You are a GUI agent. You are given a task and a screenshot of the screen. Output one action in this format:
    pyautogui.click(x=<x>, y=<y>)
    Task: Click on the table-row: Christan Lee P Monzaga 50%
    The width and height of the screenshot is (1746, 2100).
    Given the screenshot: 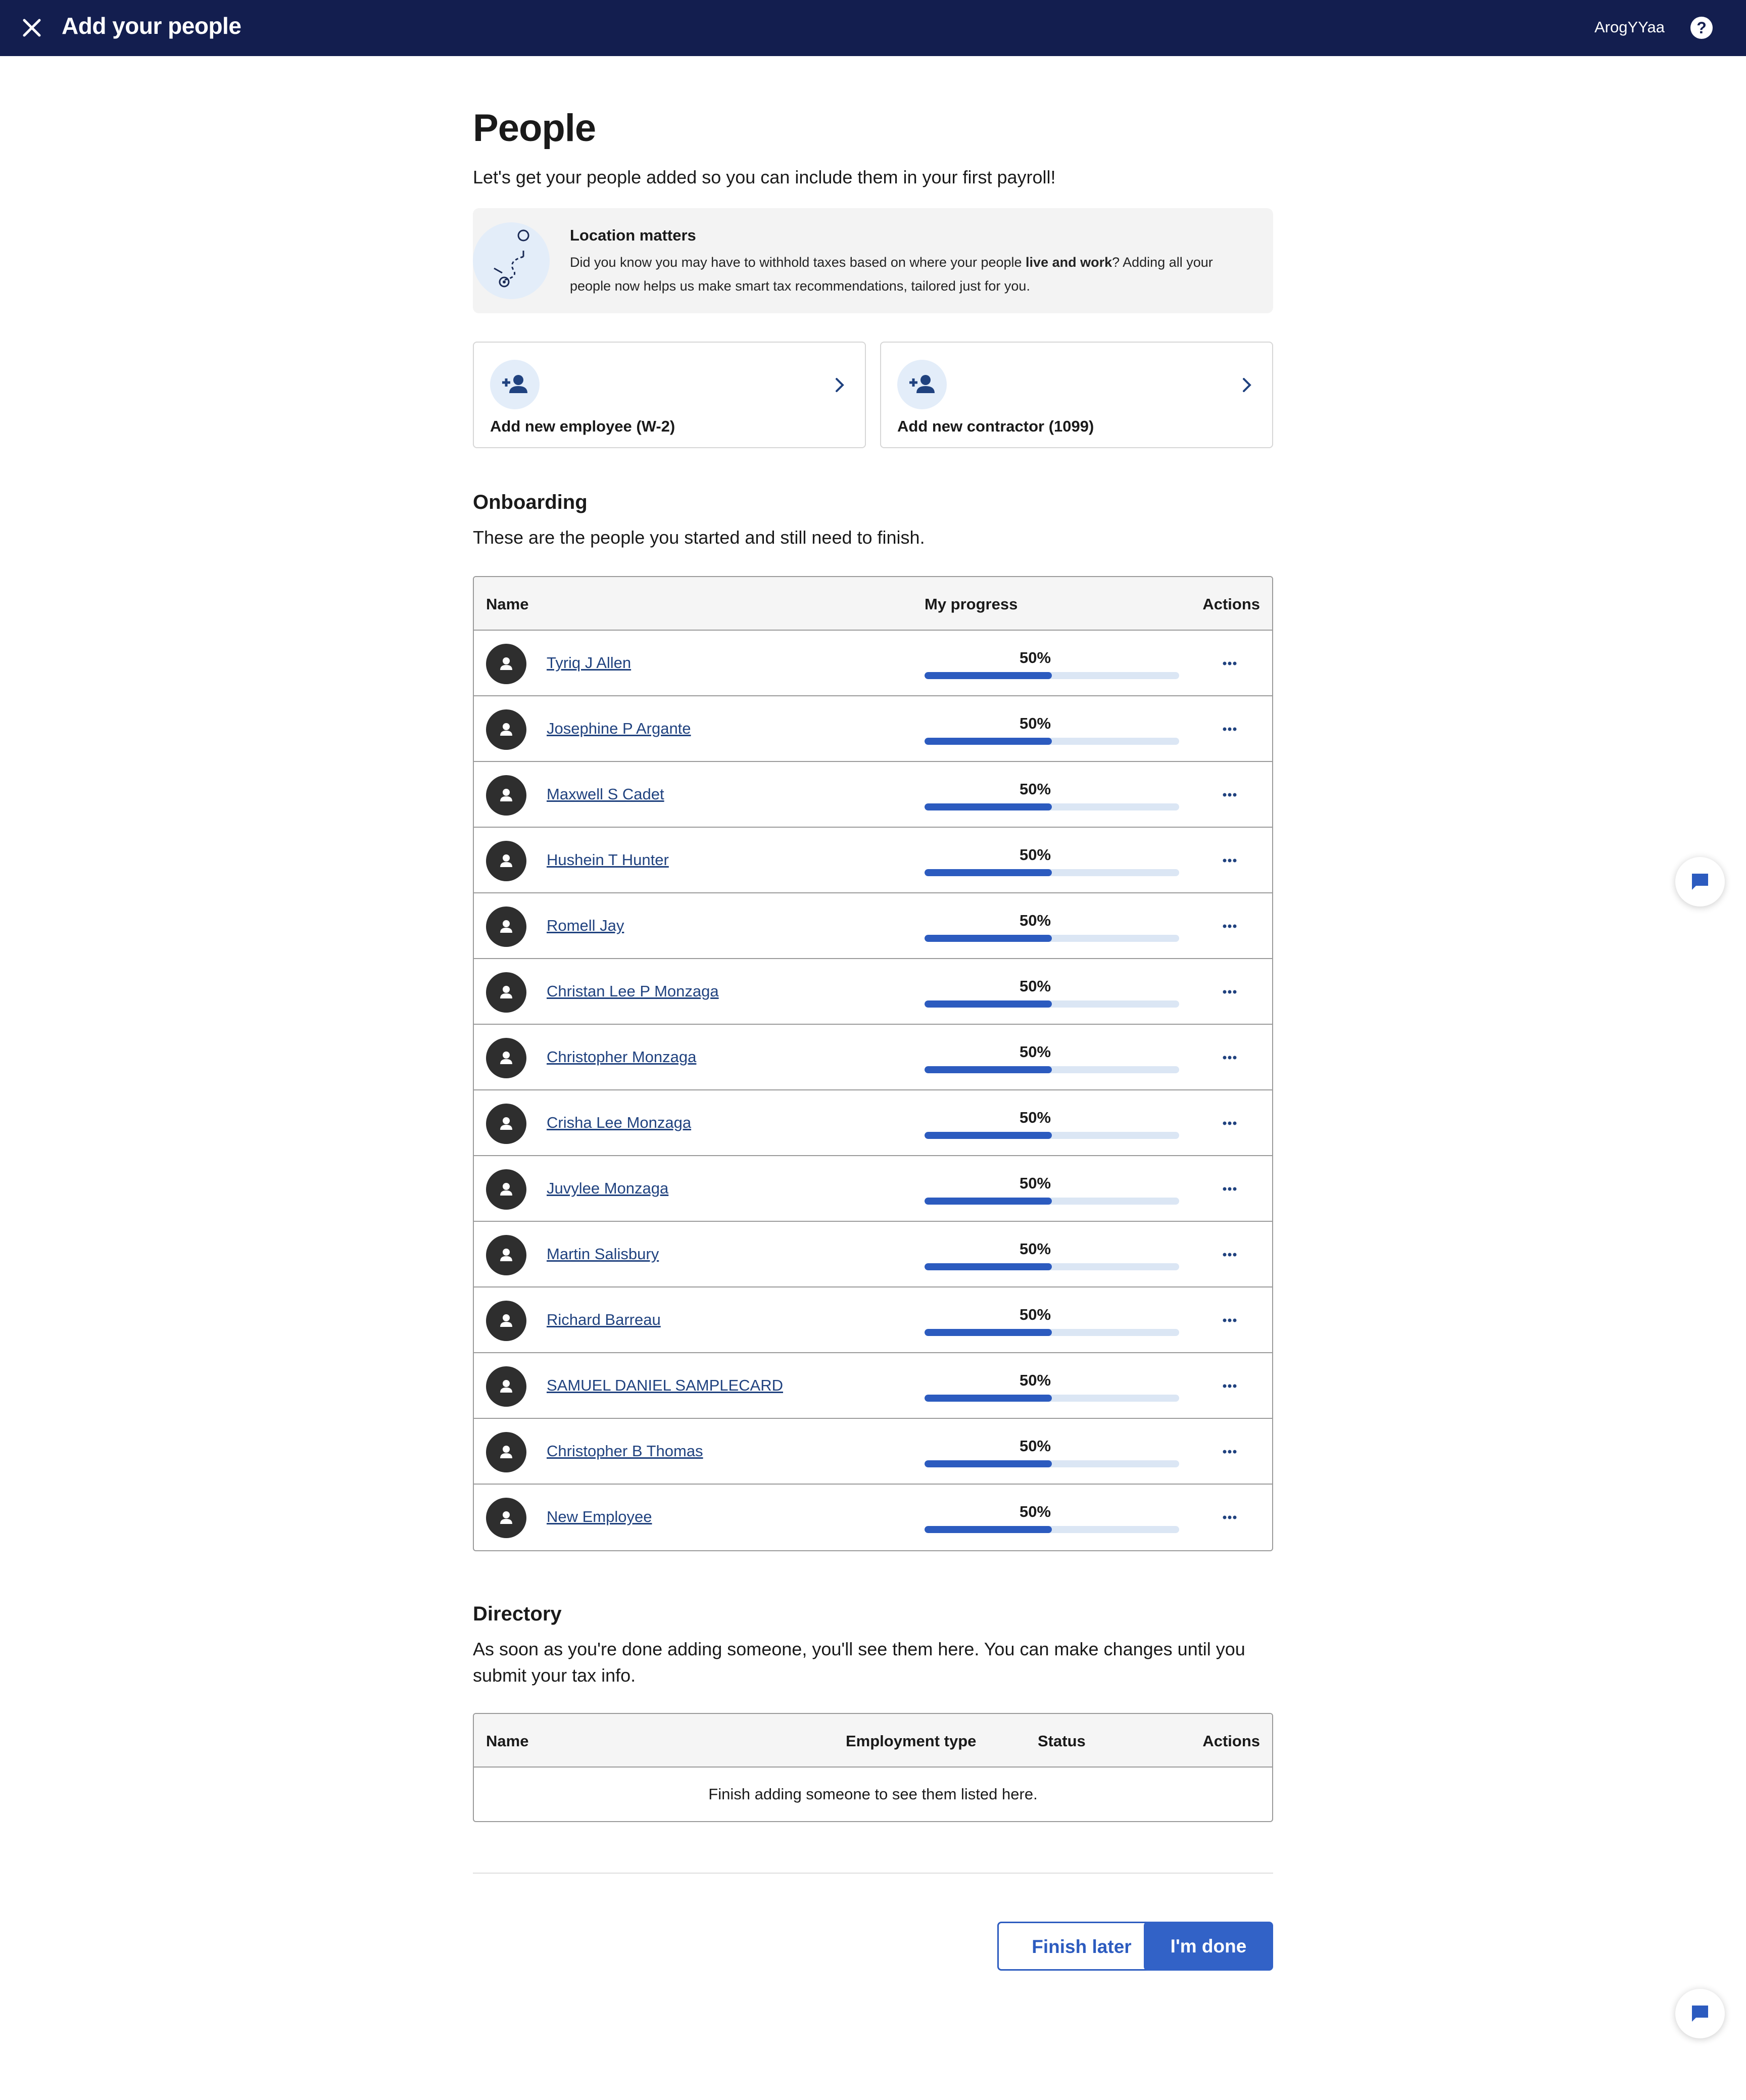 What is the action you would take?
    pyautogui.click(x=873, y=992)
    